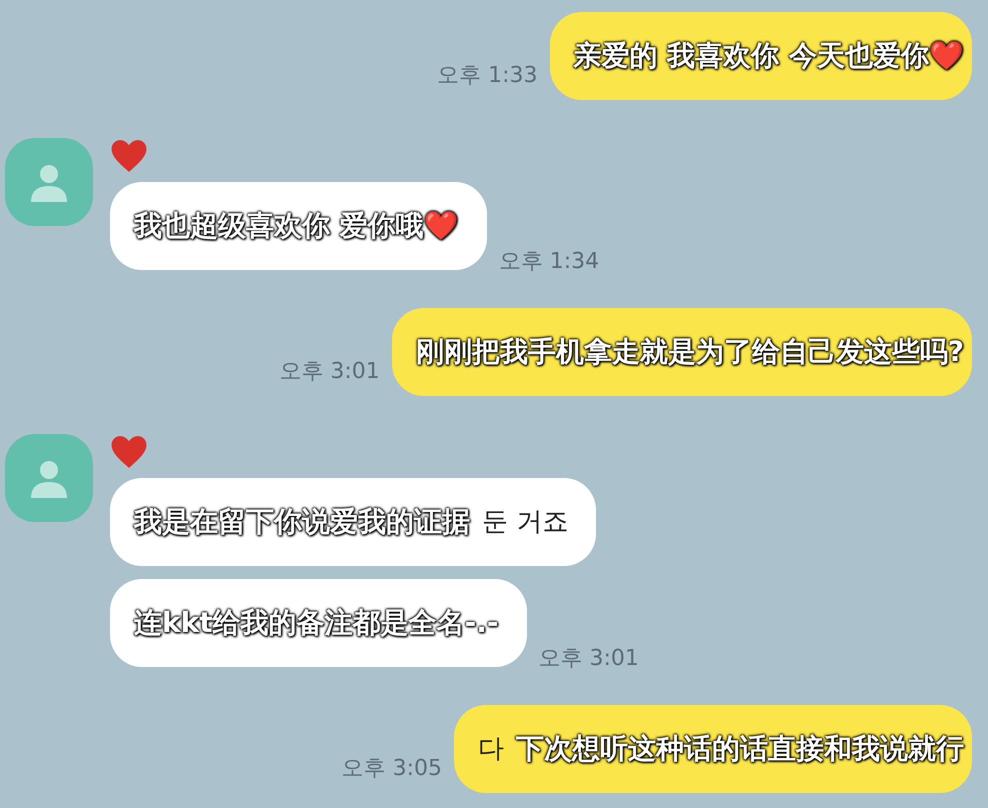 The height and width of the screenshot is (808, 988). Describe the element at coordinates (302, 522) in the screenshot. I see `subtitle-text: 我是在留下你说爱我的证据` at that location.